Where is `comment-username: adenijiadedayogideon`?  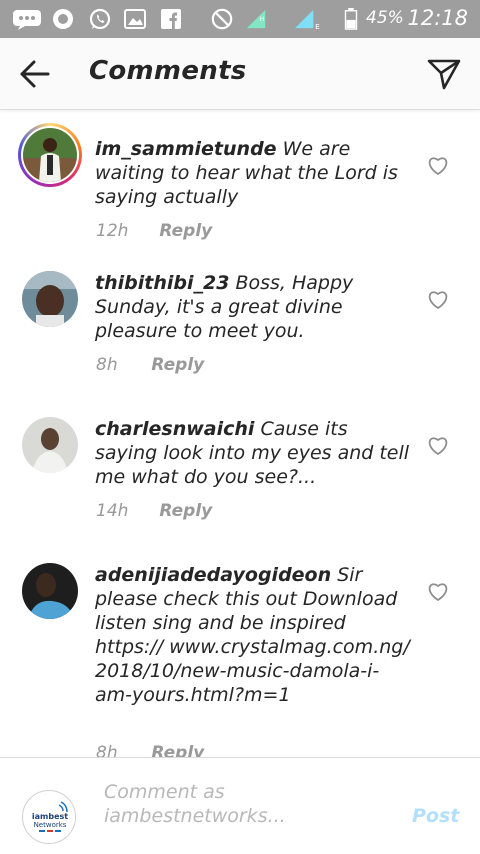 comment-username: adenijiadedayogideon is located at coordinates (213, 575).